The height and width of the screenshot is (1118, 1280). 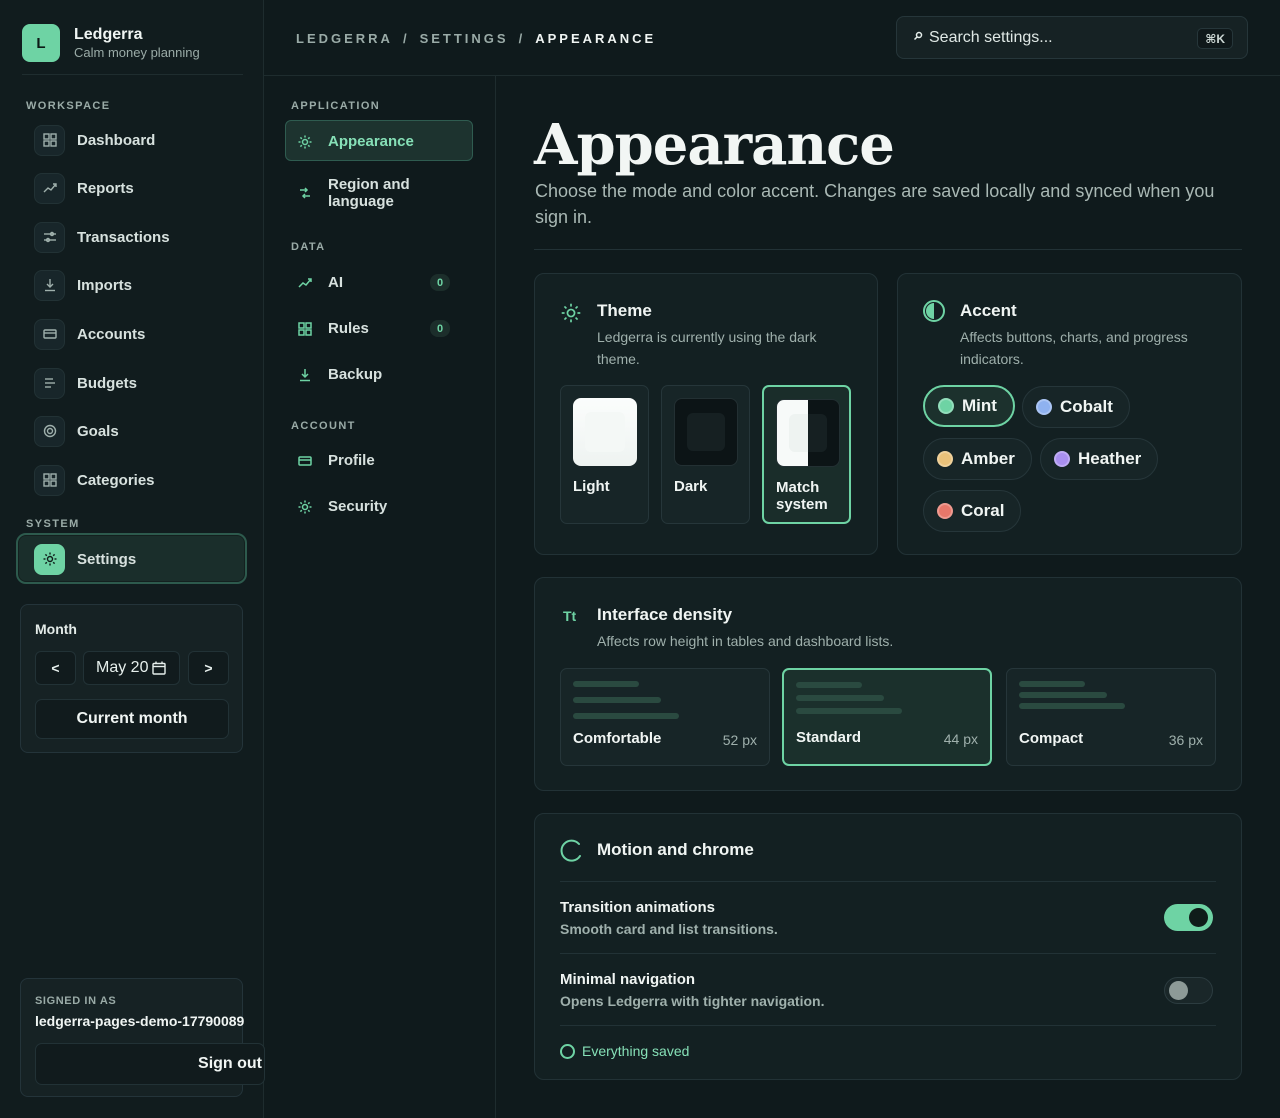 What do you see at coordinates (675, 849) in the screenshot?
I see `motion-title: Motion and chrome` at bounding box center [675, 849].